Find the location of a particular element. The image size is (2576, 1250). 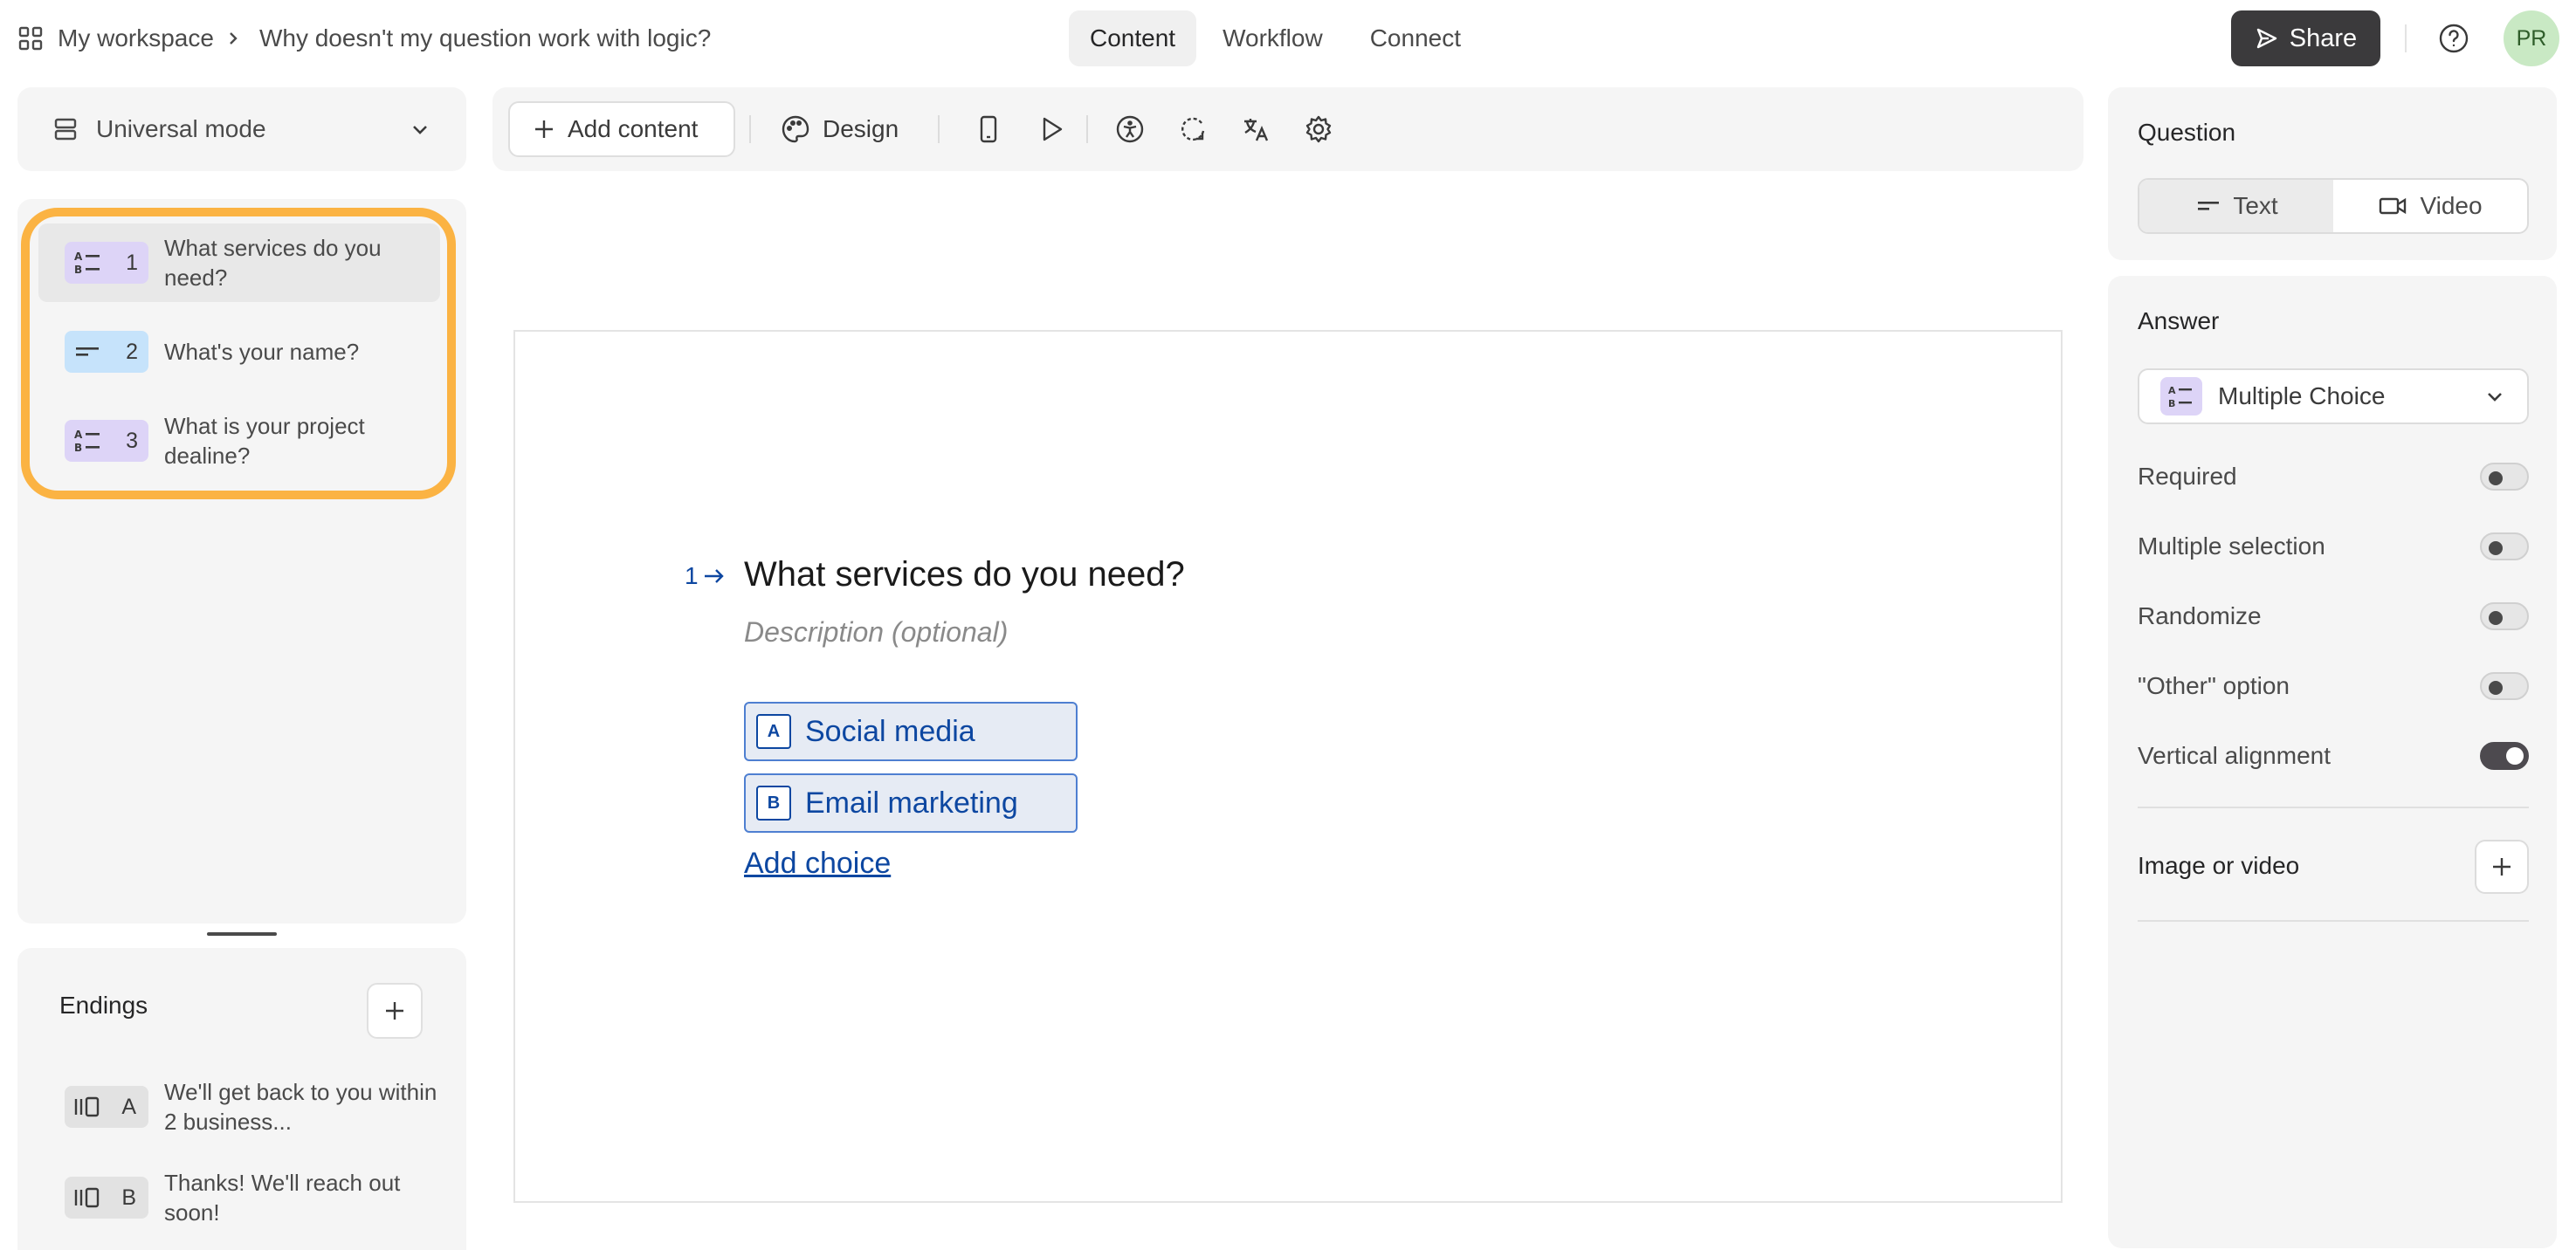

layout-icon is located at coordinates (65, 129).